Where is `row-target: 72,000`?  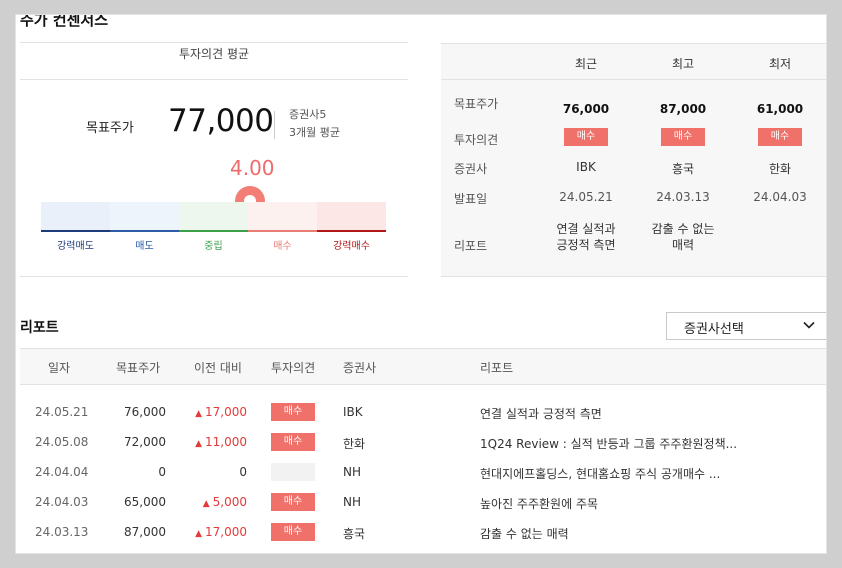 row-target: 72,000 is located at coordinates (145, 442).